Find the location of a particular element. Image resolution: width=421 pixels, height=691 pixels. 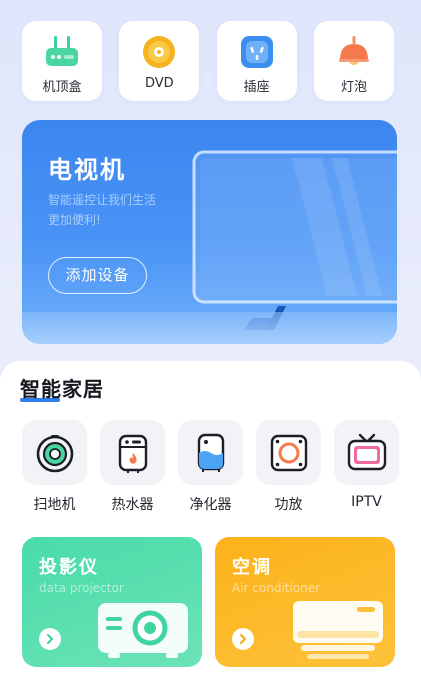

smart-item-air-purifier: 净化器 is located at coordinates (210, 467).